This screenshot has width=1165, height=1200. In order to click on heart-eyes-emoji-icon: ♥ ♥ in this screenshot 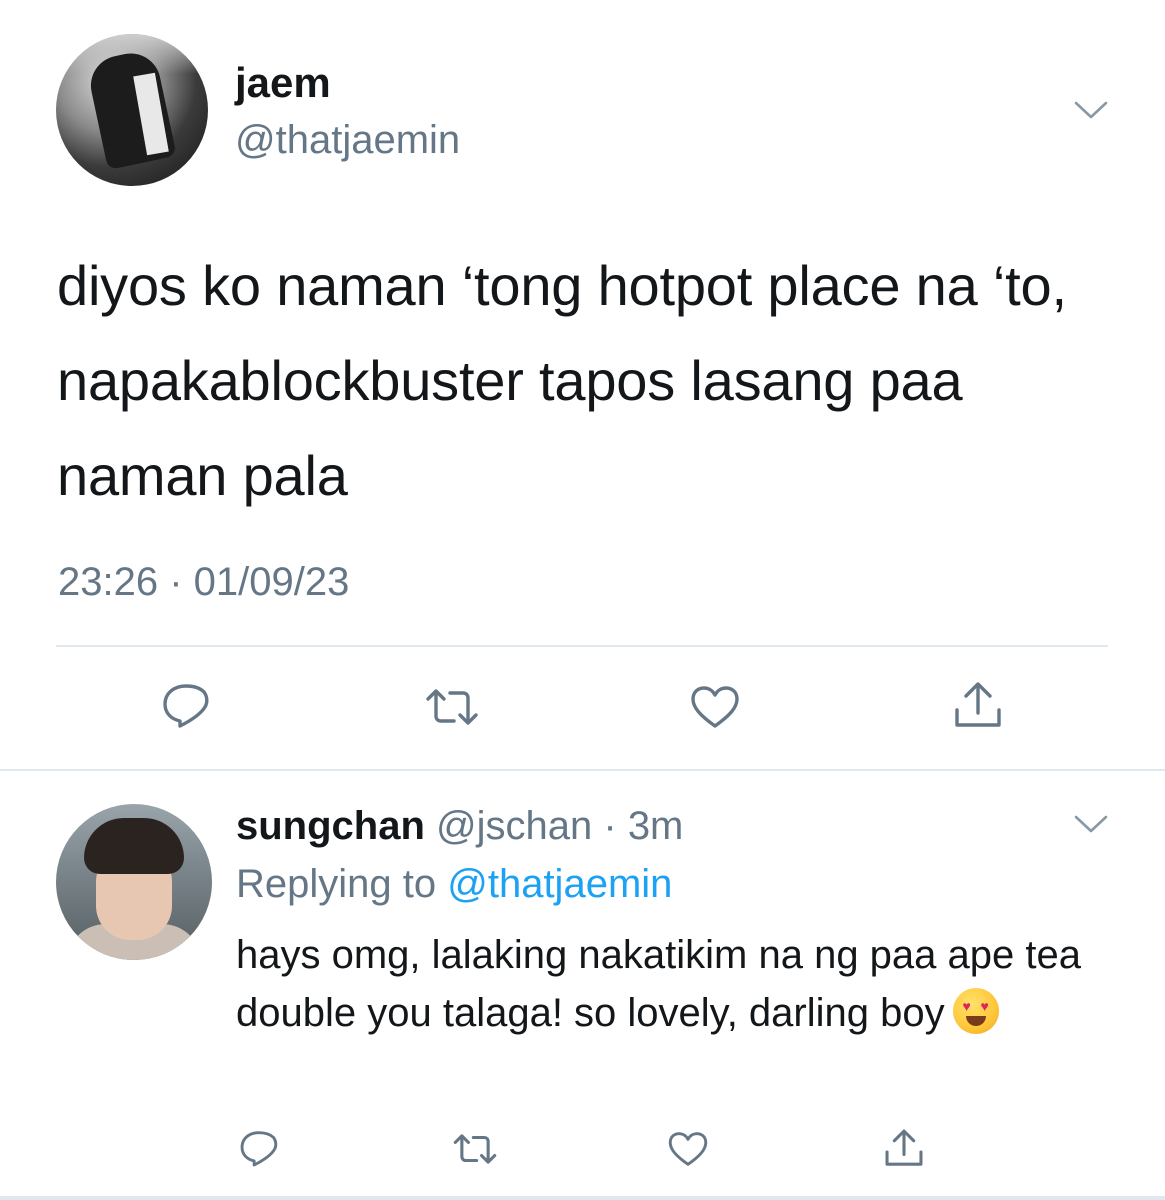, I will do `click(975, 1011)`.